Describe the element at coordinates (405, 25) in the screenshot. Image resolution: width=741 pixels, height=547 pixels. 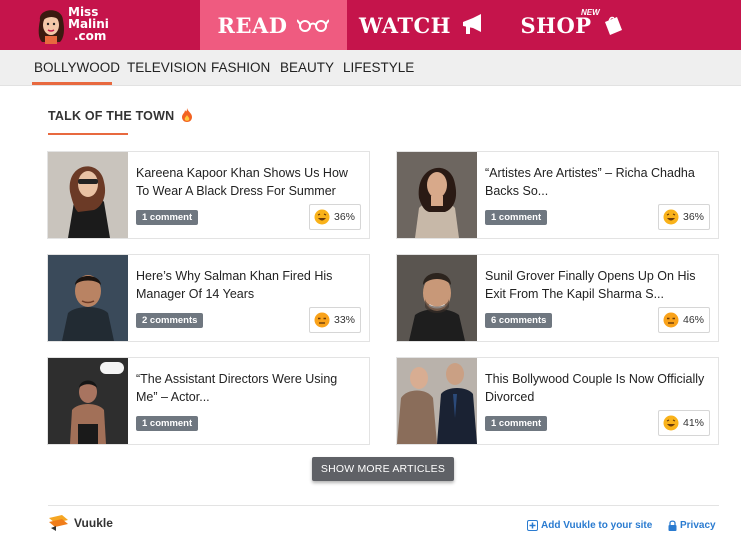
I see `nav-watch-label: WATCH` at that location.